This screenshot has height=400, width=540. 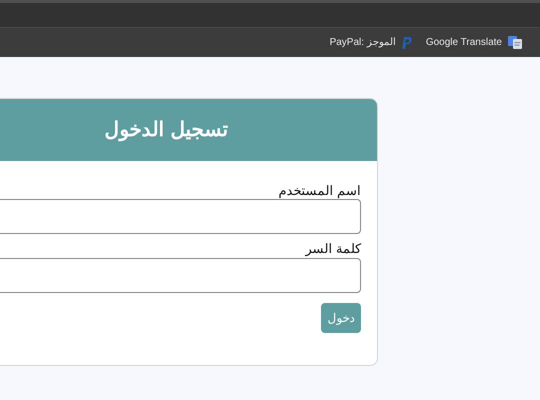 What do you see at coordinates (407, 42) in the screenshot?
I see `paypal-icon` at bounding box center [407, 42].